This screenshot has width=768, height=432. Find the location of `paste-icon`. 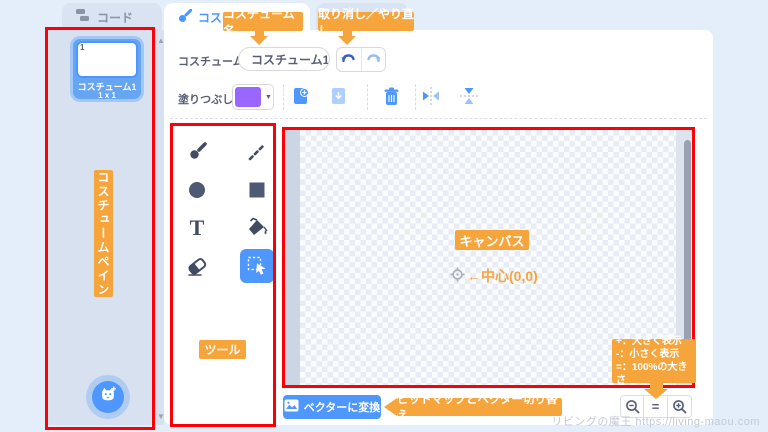

paste-icon is located at coordinates (338, 95).